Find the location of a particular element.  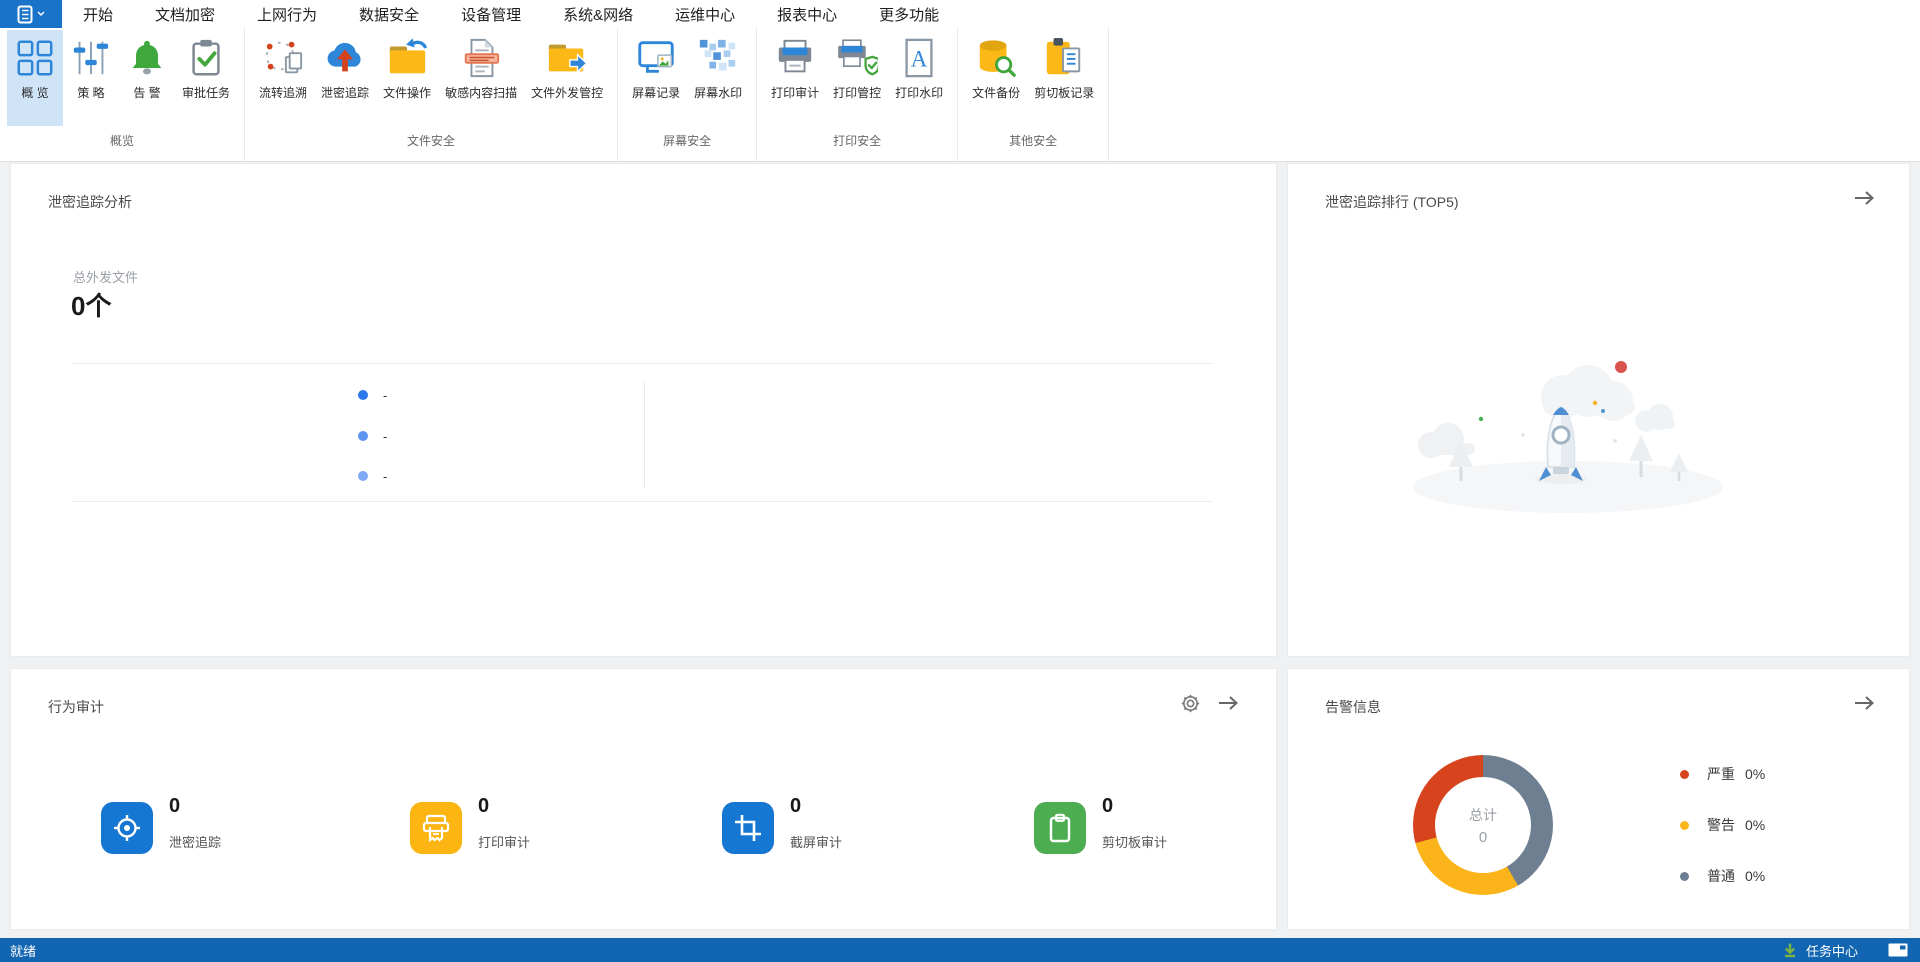

tab-data-security: 数据安全 is located at coordinates (389, 16).